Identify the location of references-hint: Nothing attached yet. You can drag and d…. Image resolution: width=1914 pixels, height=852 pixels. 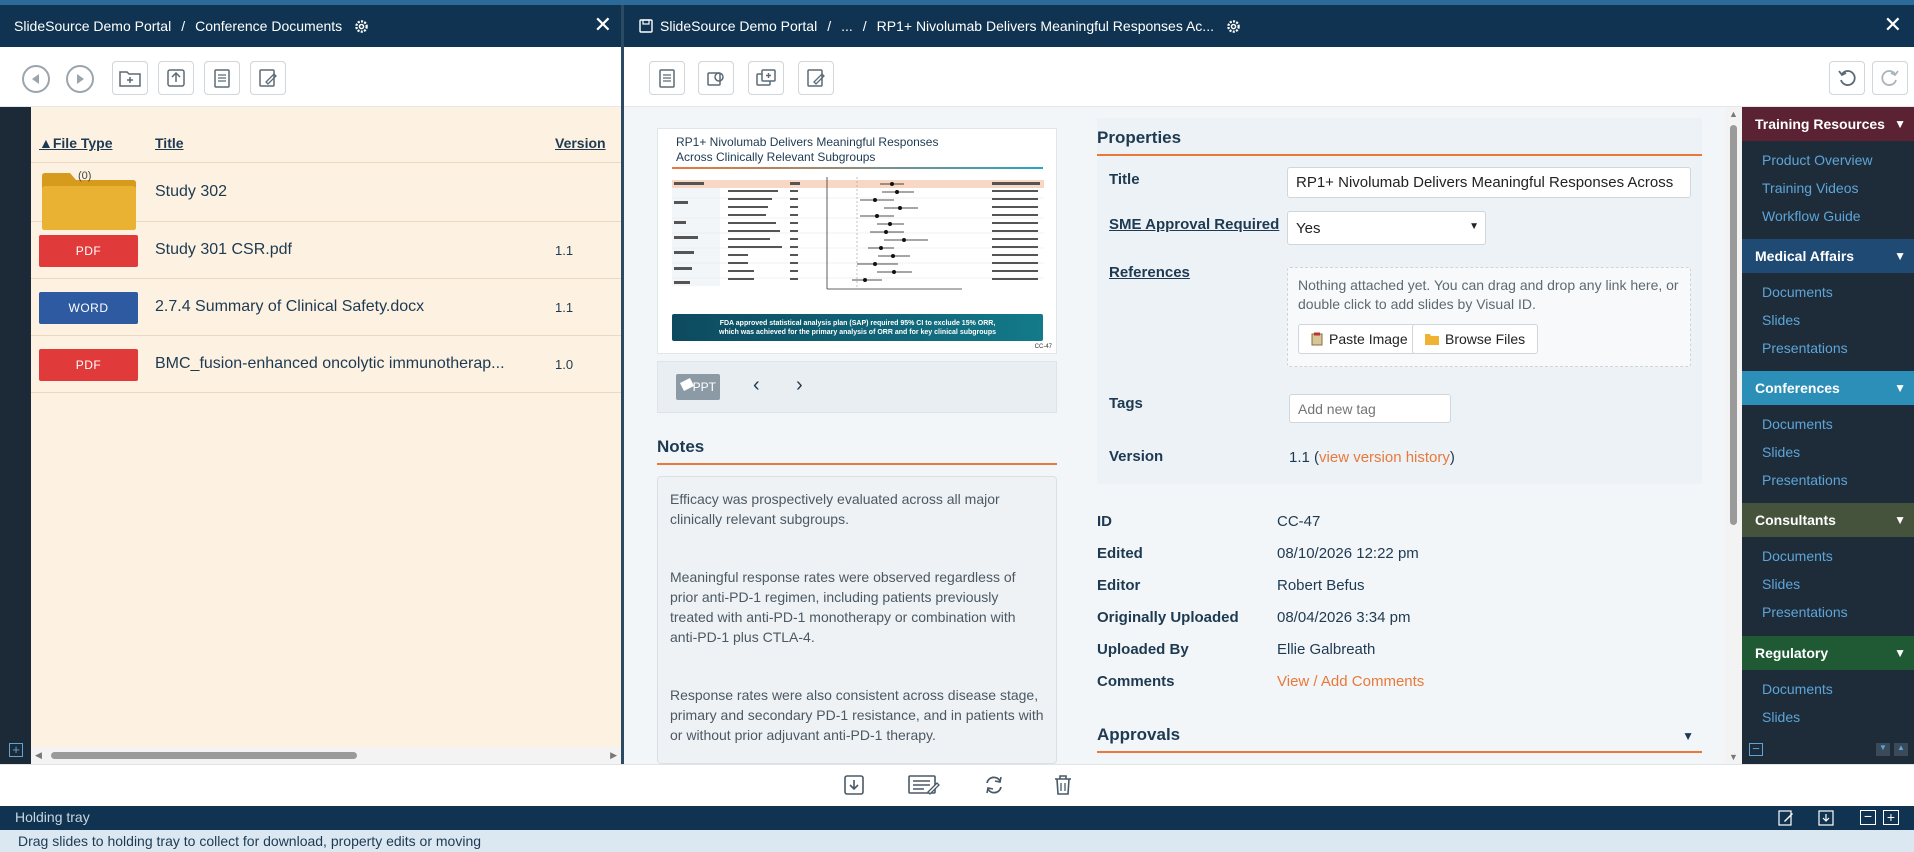
(1488, 294).